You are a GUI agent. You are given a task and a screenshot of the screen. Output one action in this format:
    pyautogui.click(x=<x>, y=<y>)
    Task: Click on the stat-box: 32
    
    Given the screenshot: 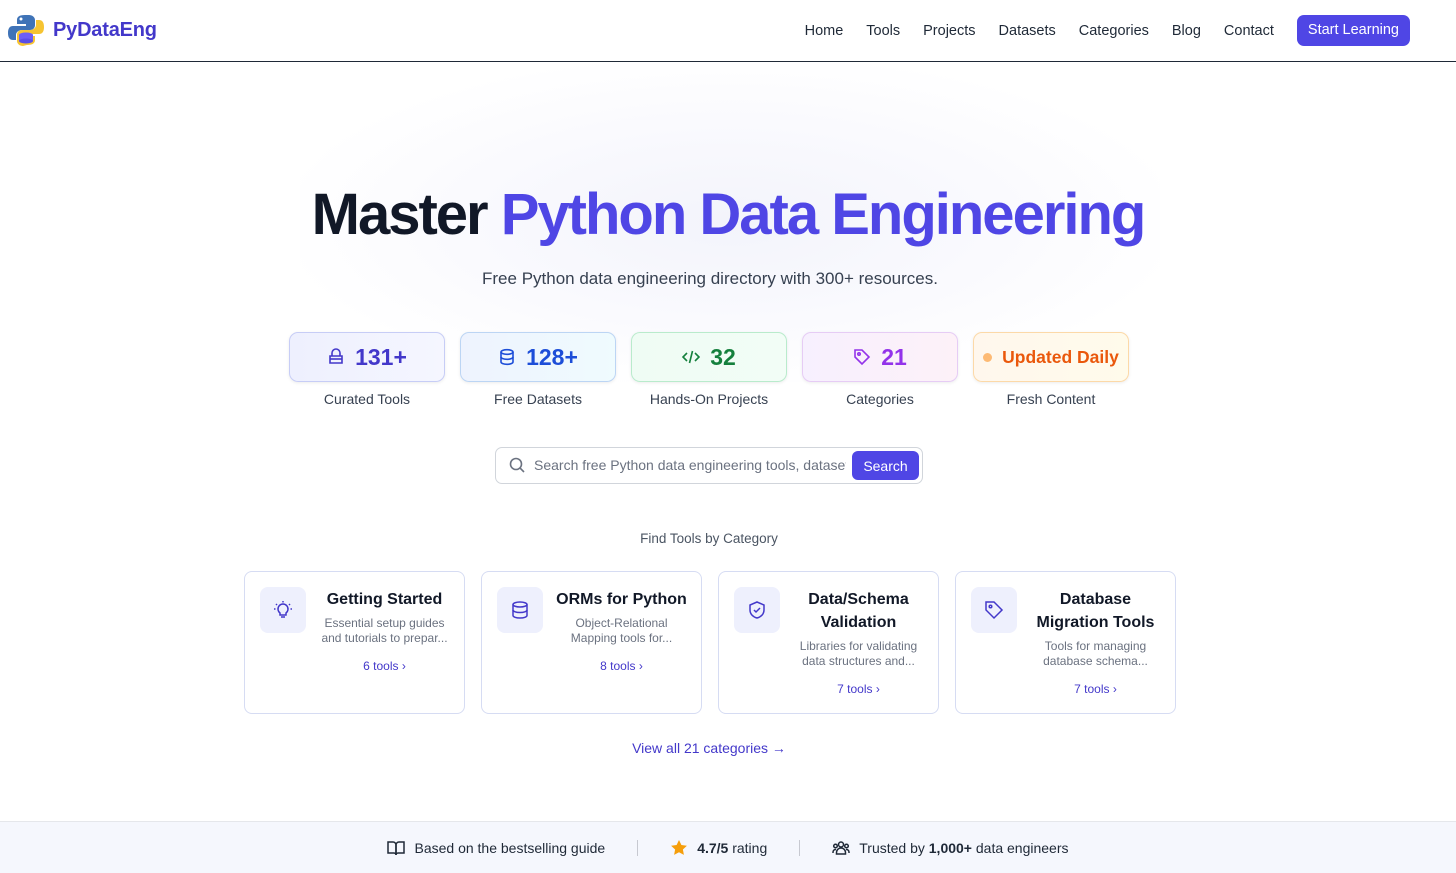 What is the action you would take?
    pyautogui.click(x=709, y=357)
    